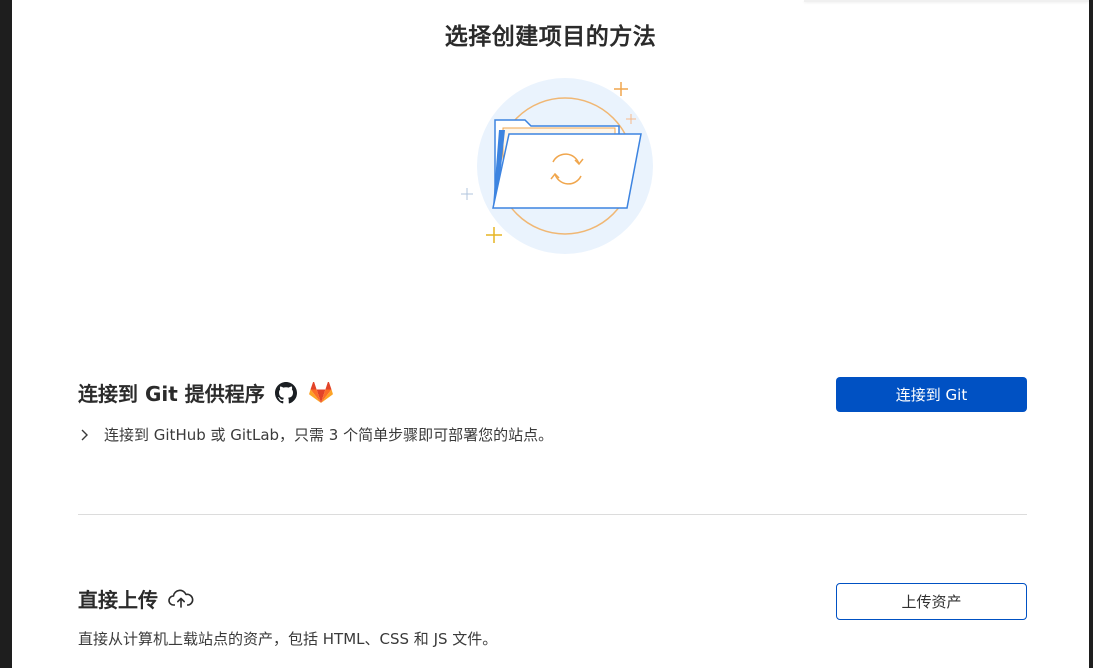 The width and height of the screenshot is (1093, 668). Describe the element at coordinates (931, 394) in the screenshot. I see `connect-git-button: 连接到 Git` at that location.